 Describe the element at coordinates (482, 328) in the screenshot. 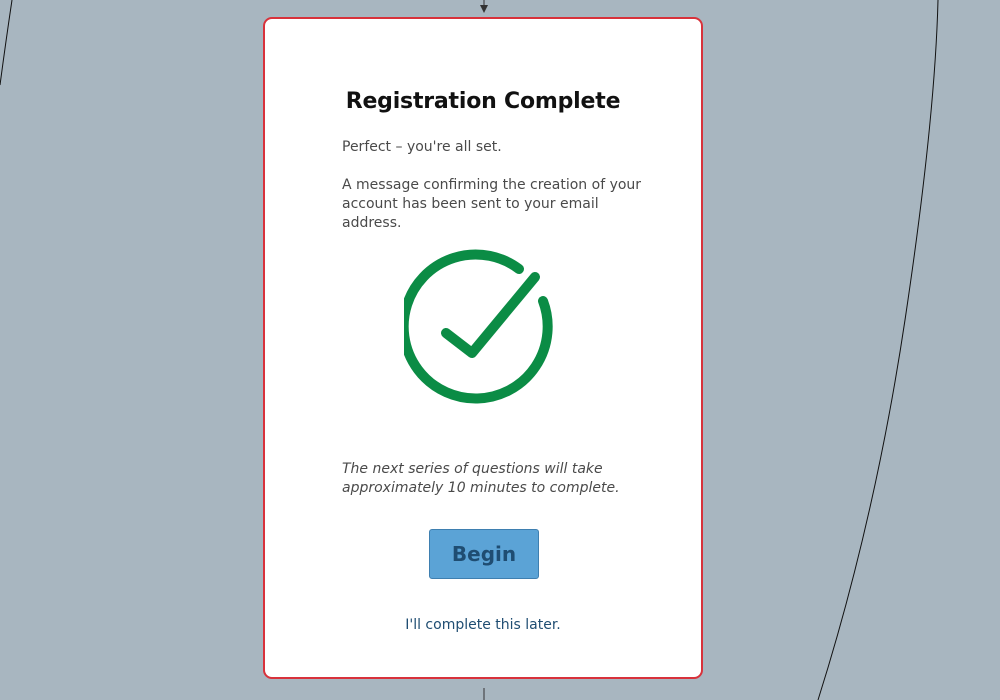

I see `check-circle-icon` at that location.